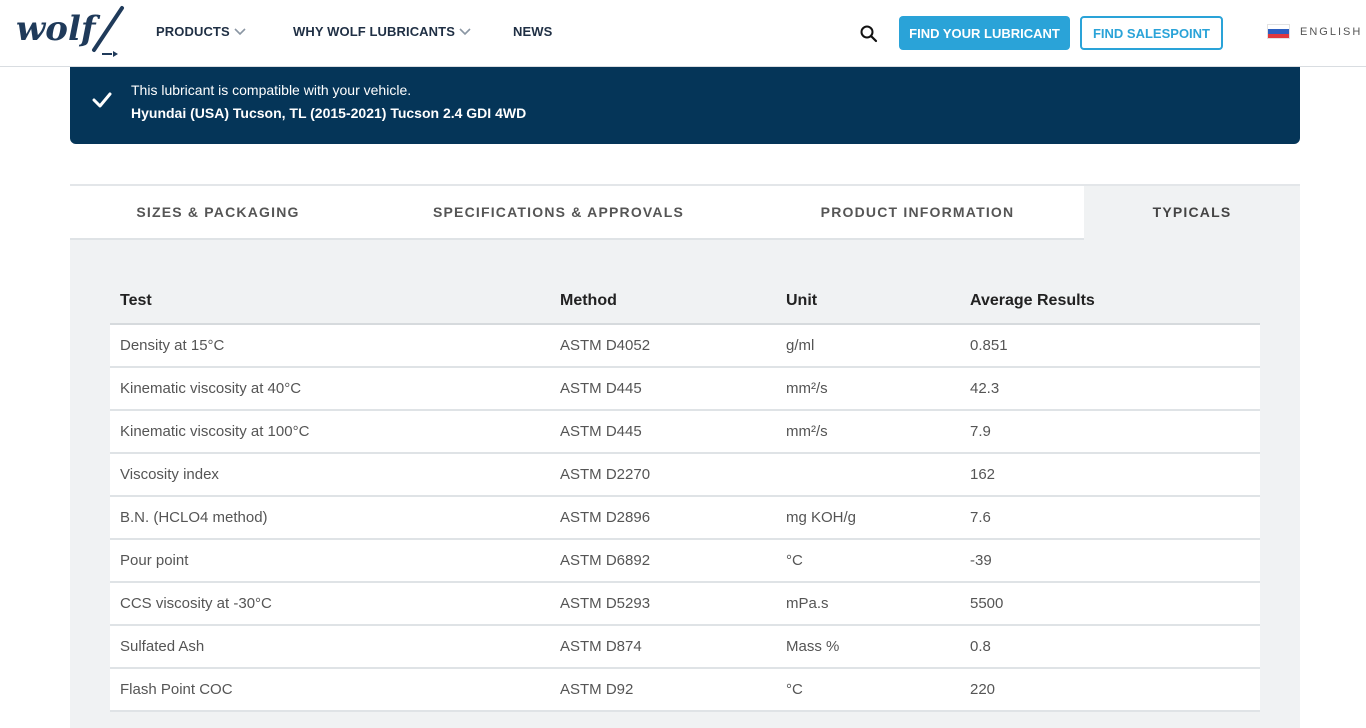 This screenshot has width=1366, height=728. I want to click on table-row: Flash Point COC ASTM D92 °C 220, so click(685, 690).